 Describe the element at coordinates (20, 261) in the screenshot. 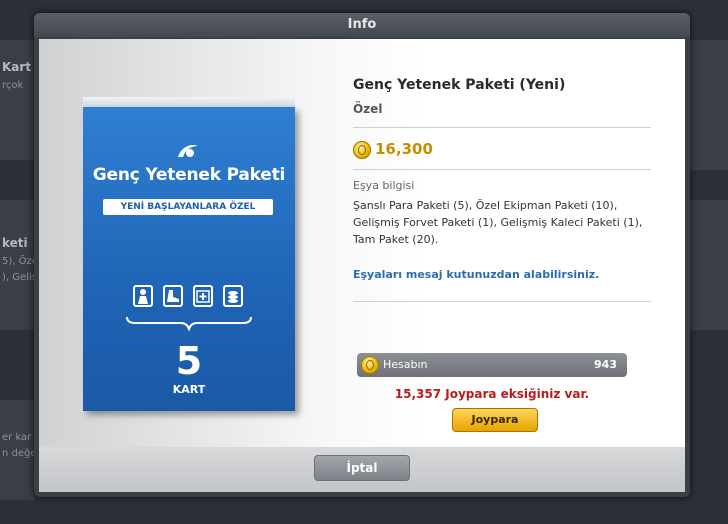

I see `background-text: 5), Öze` at that location.